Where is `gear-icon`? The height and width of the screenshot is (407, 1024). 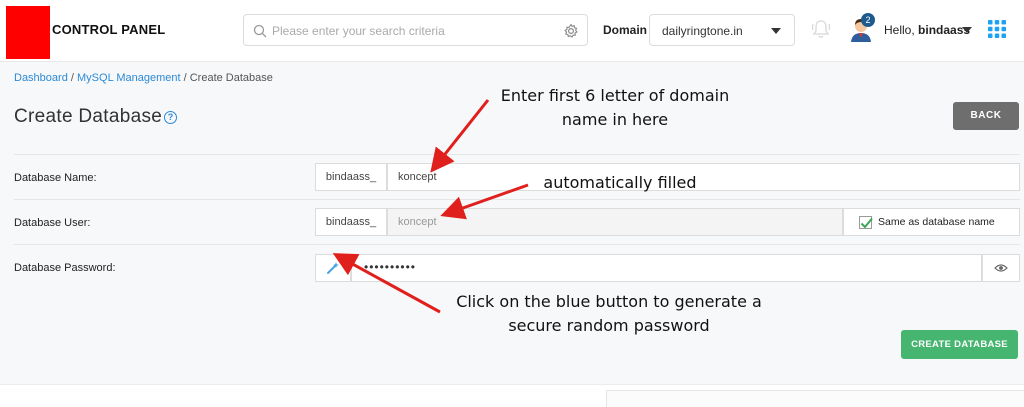 gear-icon is located at coordinates (571, 31).